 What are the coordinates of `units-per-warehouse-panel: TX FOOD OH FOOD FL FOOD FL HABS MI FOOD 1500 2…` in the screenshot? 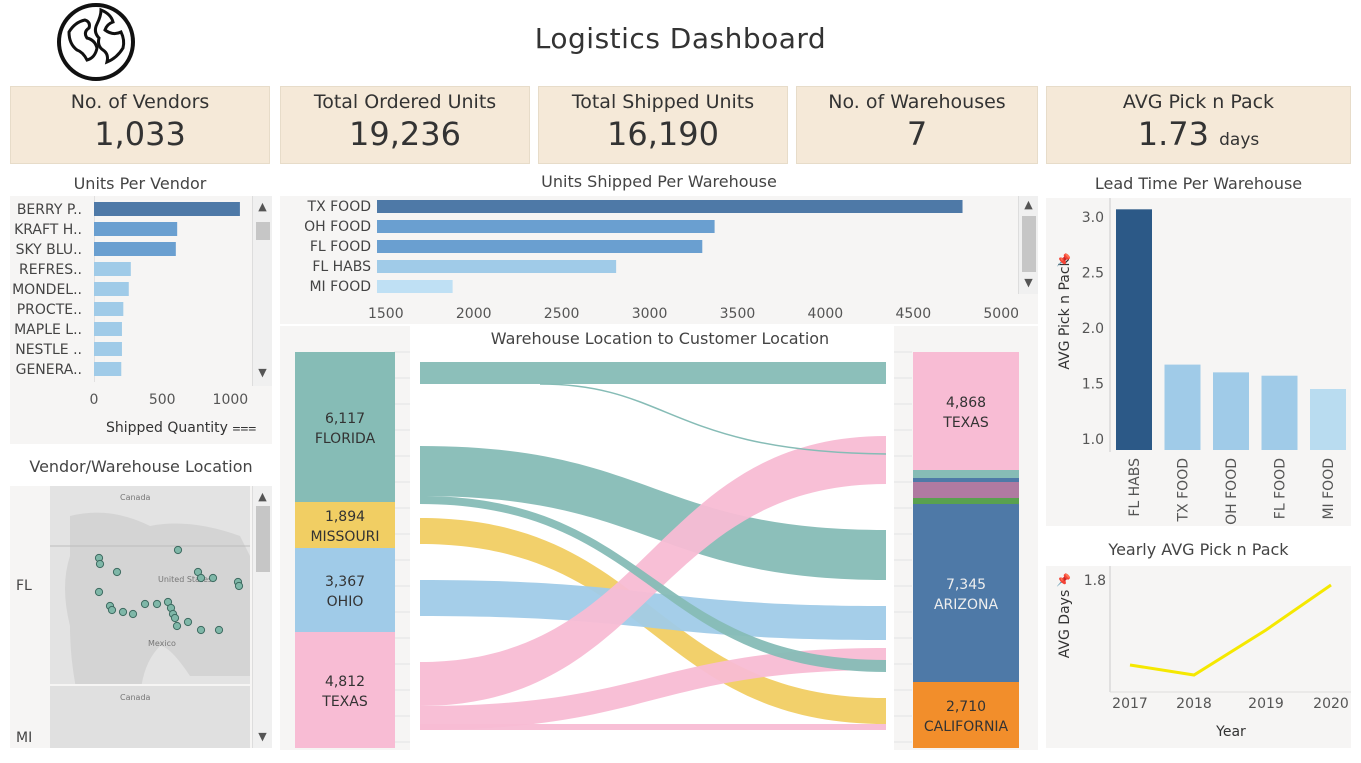 It's located at (659, 260).